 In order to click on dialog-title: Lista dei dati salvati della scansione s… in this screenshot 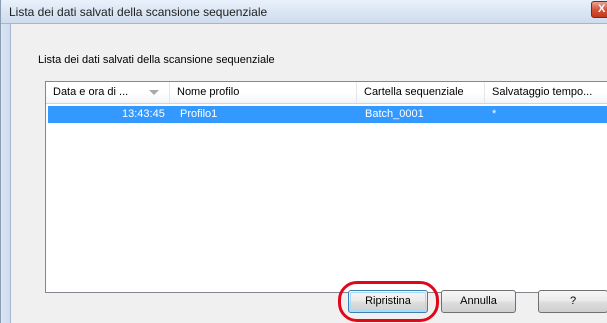, I will do `click(138, 12)`.